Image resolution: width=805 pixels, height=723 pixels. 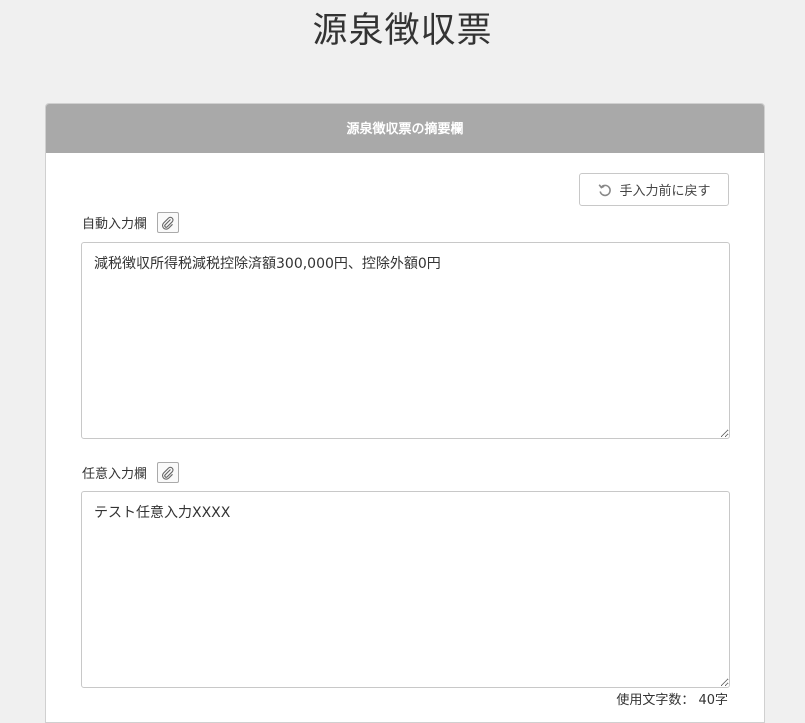 I want to click on auto-field-edit-button, so click(x=168, y=222).